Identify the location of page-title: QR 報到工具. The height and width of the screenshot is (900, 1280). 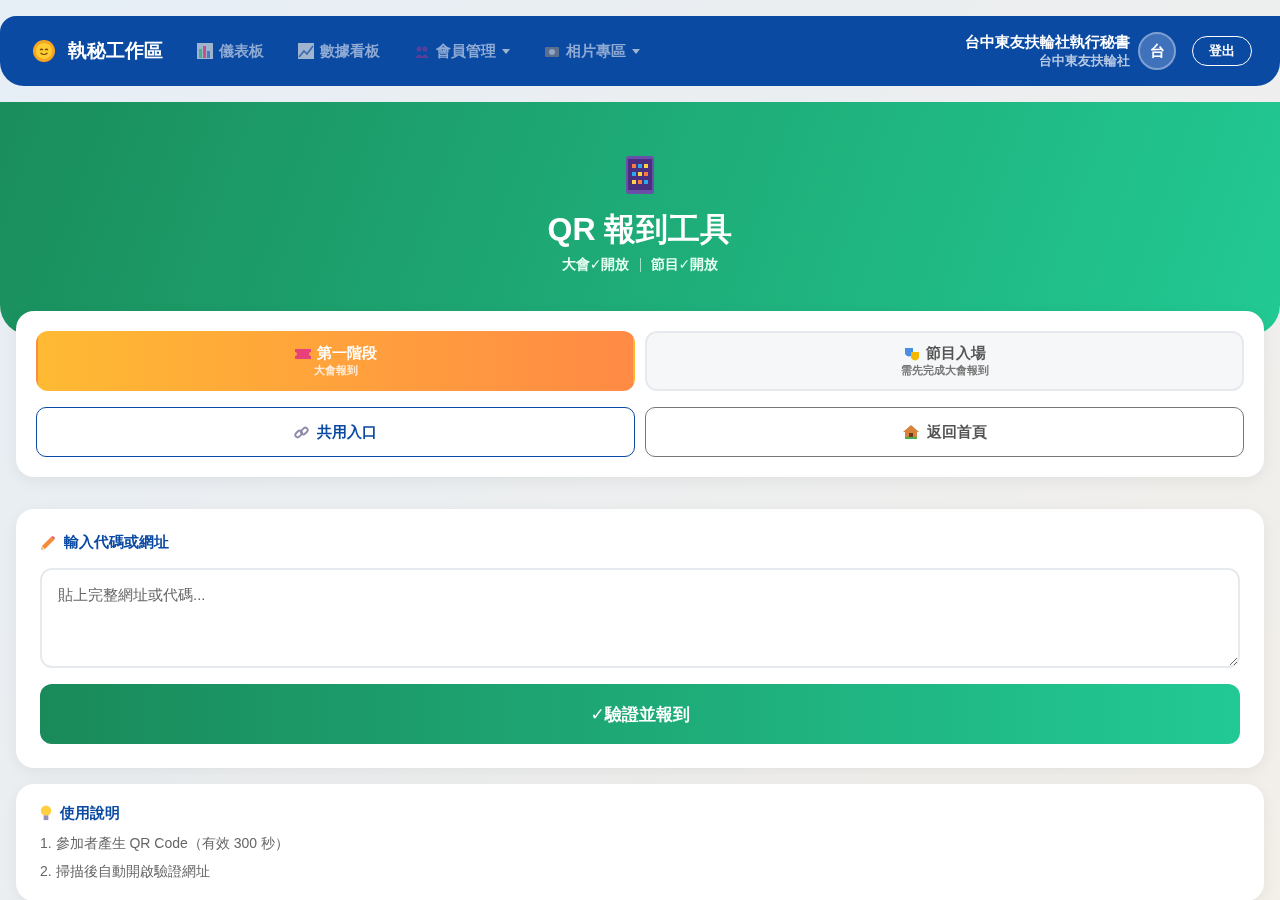
(640, 229).